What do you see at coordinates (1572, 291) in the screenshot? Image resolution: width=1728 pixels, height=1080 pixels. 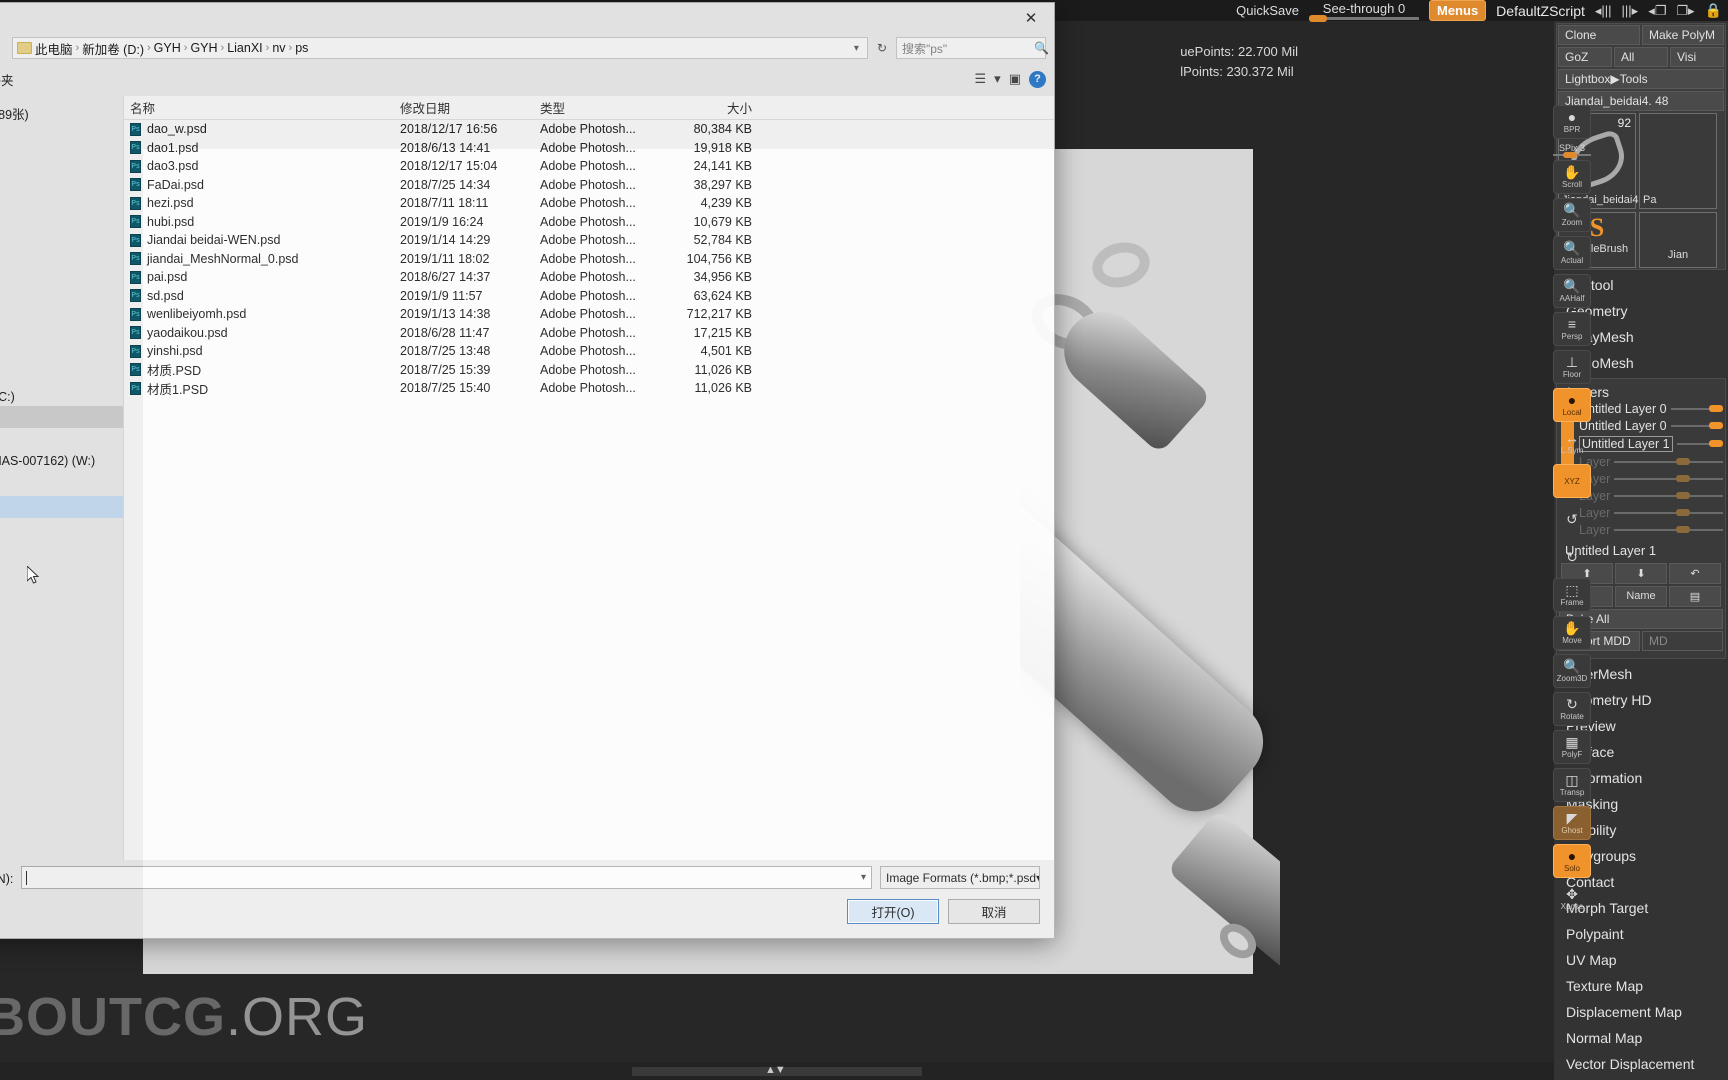 I see `tray-button-aahalf: 🔍 AAHalf` at bounding box center [1572, 291].